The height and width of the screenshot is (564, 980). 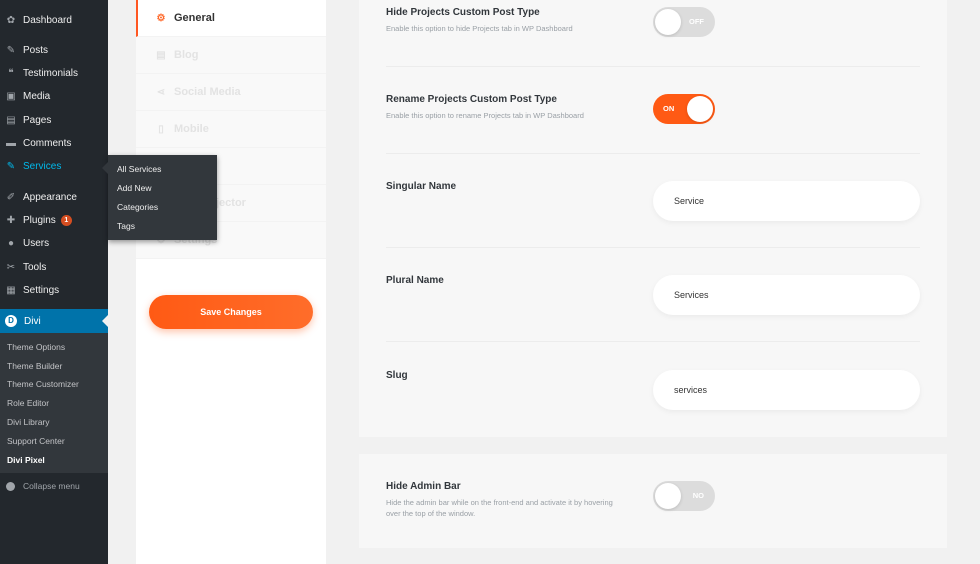 I want to click on menu-item-appearance: ✐ Appearance, so click(x=54, y=197).